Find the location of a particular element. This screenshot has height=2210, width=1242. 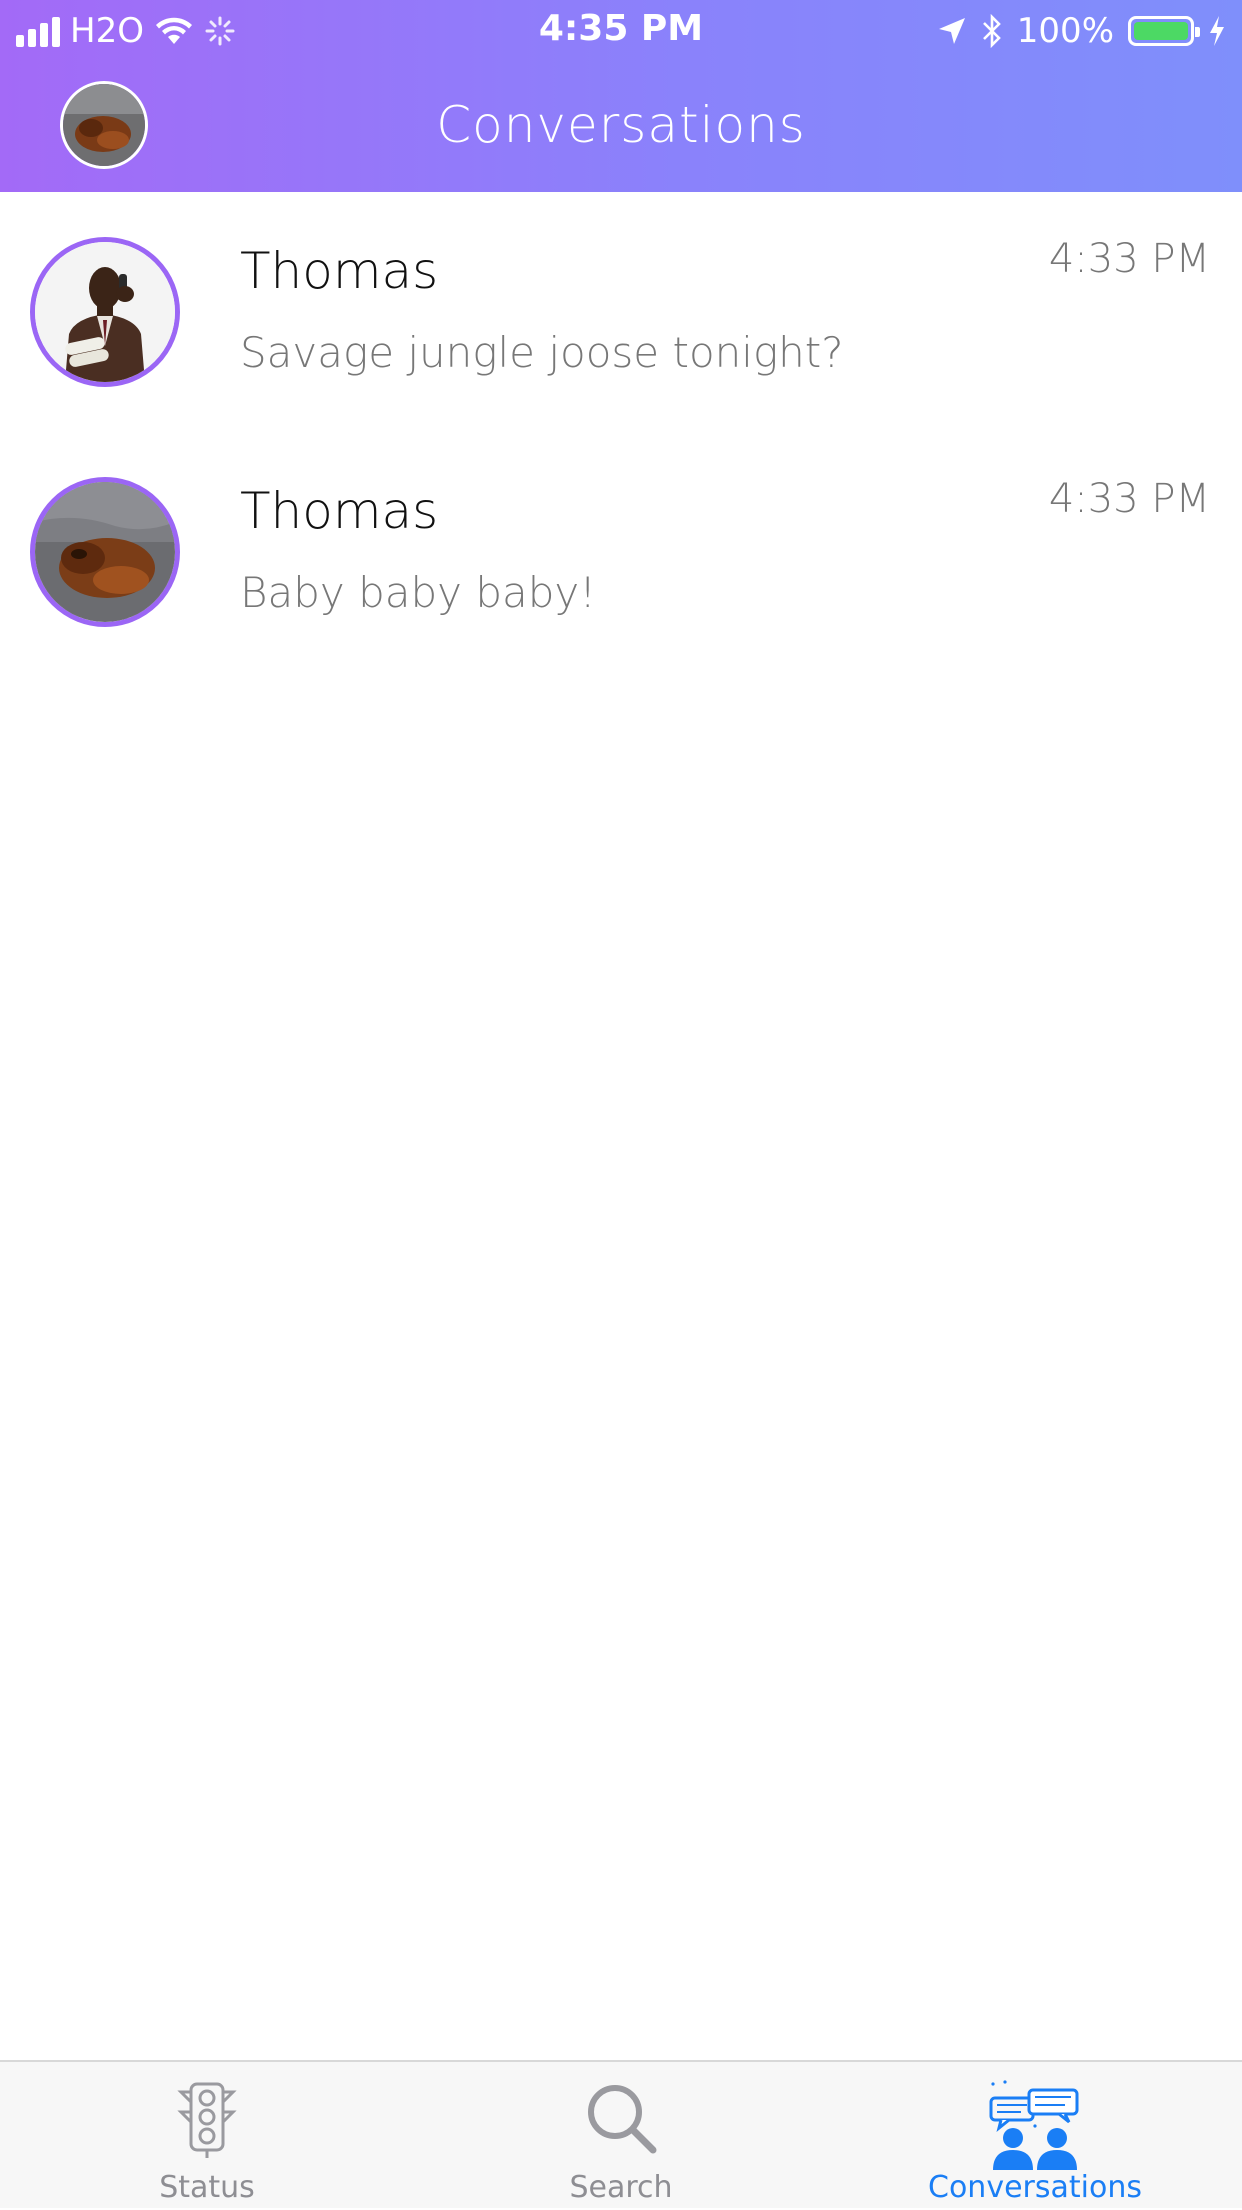

tab-bar: Status Search Conversations is located at coordinates (621, 2134).